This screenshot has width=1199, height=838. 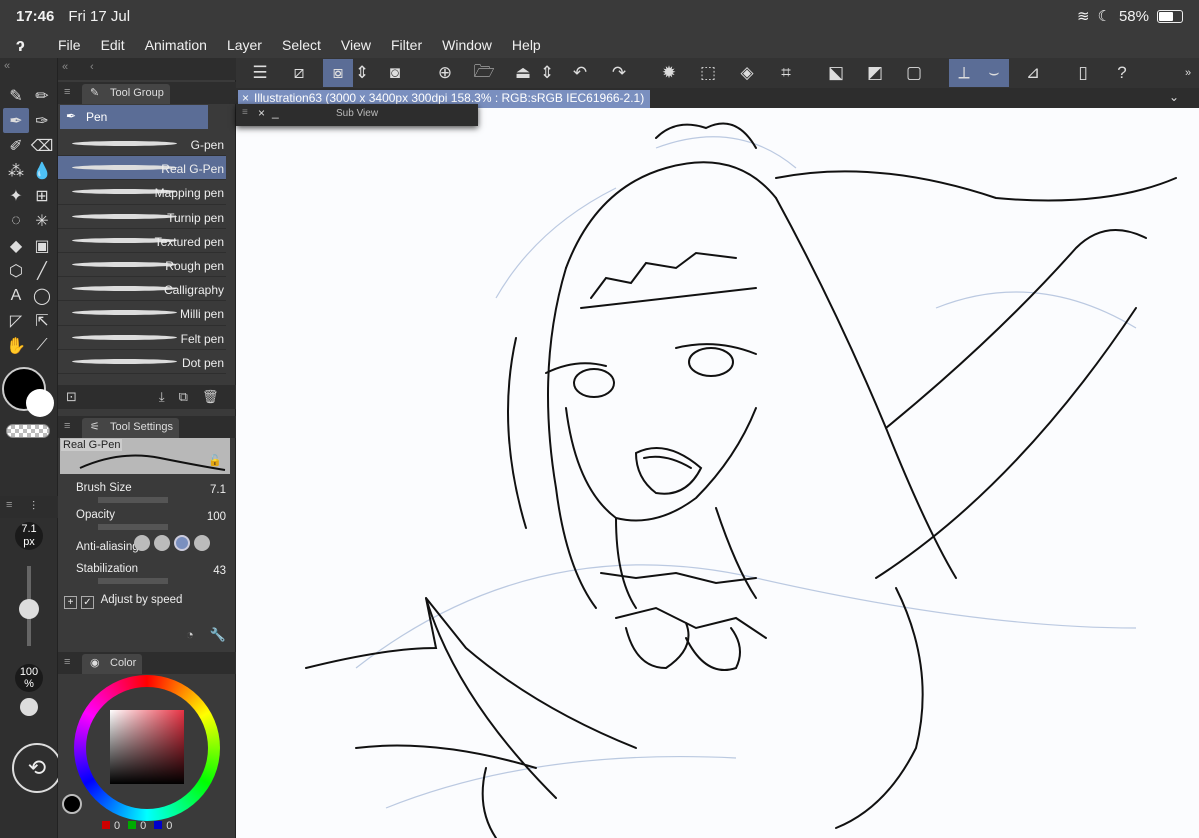 What do you see at coordinates (72, 804) in the screenshot?
I see `color-panel-main-swatch` at bounding box center [72, 804].